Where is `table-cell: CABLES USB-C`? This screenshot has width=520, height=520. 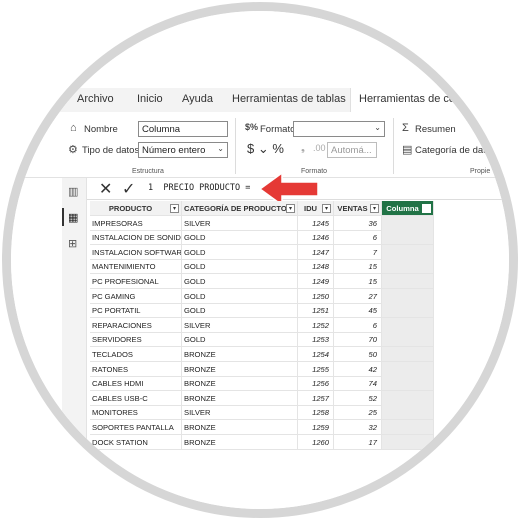 table-cell: CABLES USB-C is located at coordinates (136, 398).